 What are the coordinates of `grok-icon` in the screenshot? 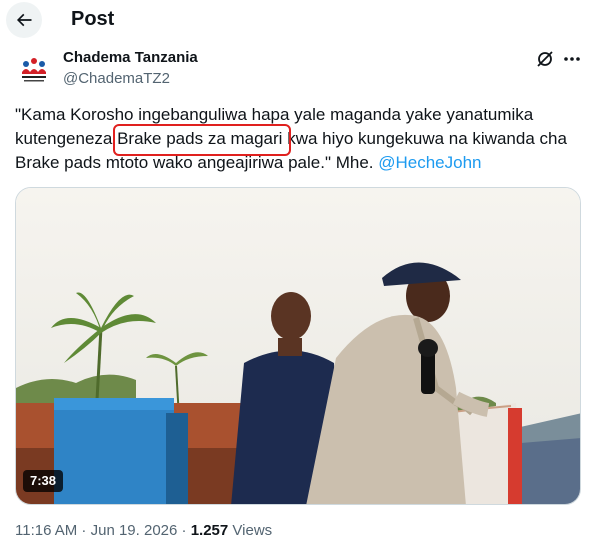 It's located at (545, 59).